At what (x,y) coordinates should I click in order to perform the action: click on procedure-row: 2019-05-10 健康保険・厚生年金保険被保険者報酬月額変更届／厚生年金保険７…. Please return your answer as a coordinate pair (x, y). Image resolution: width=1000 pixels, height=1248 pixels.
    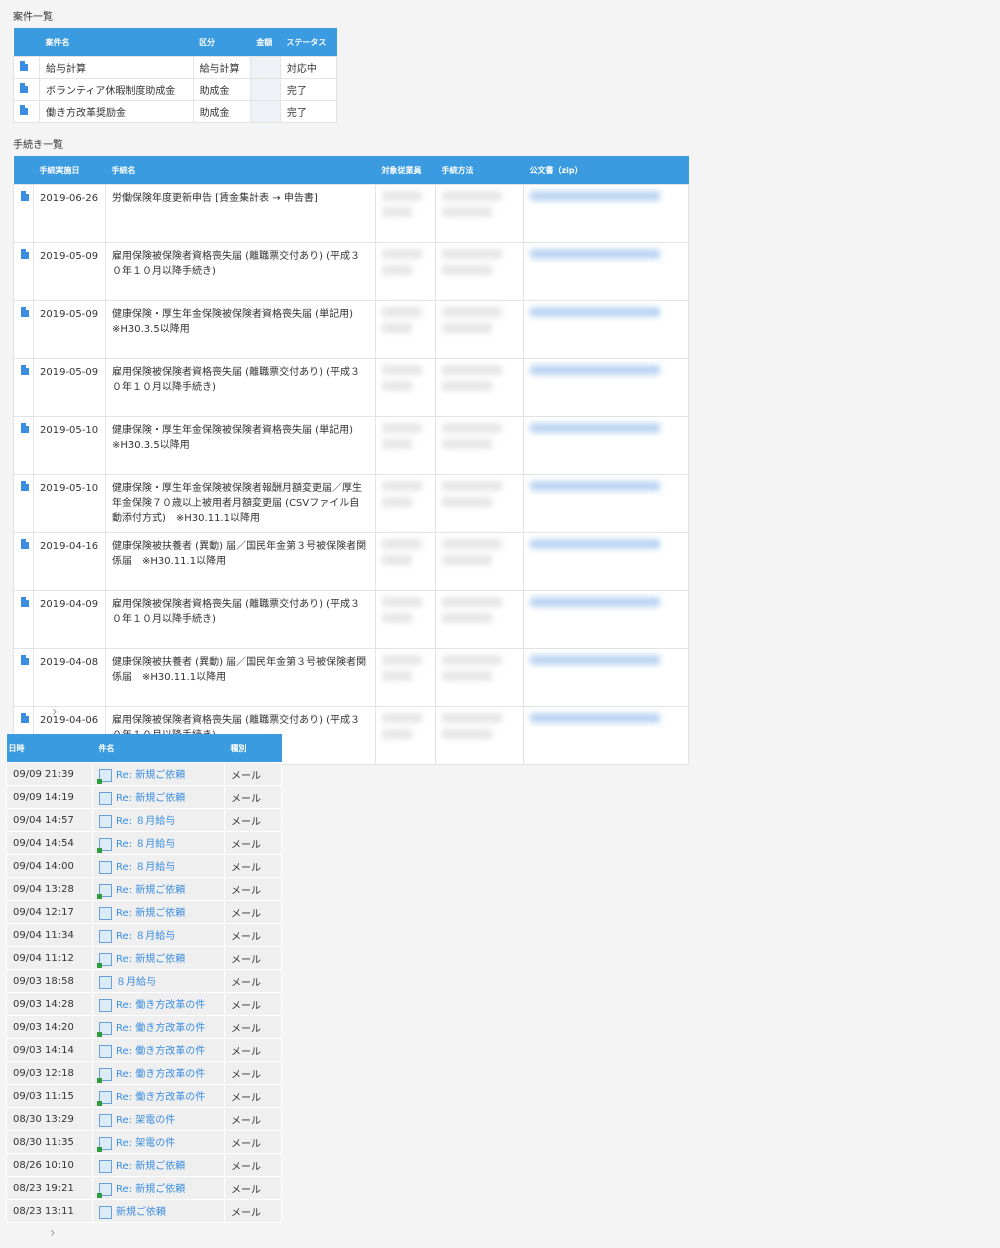
    Looking at the image, I should click on (351, 503).